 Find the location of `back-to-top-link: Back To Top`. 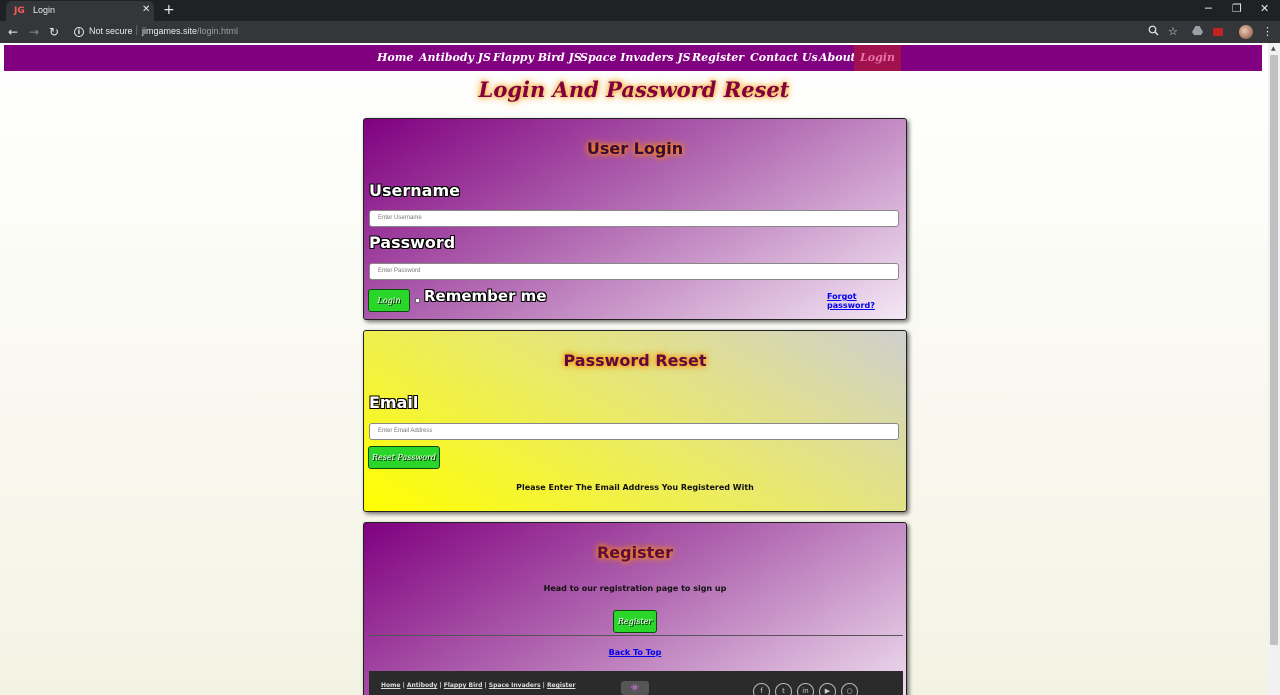

back-to-top-link: Back To Top is located at coordinates (635, 652).